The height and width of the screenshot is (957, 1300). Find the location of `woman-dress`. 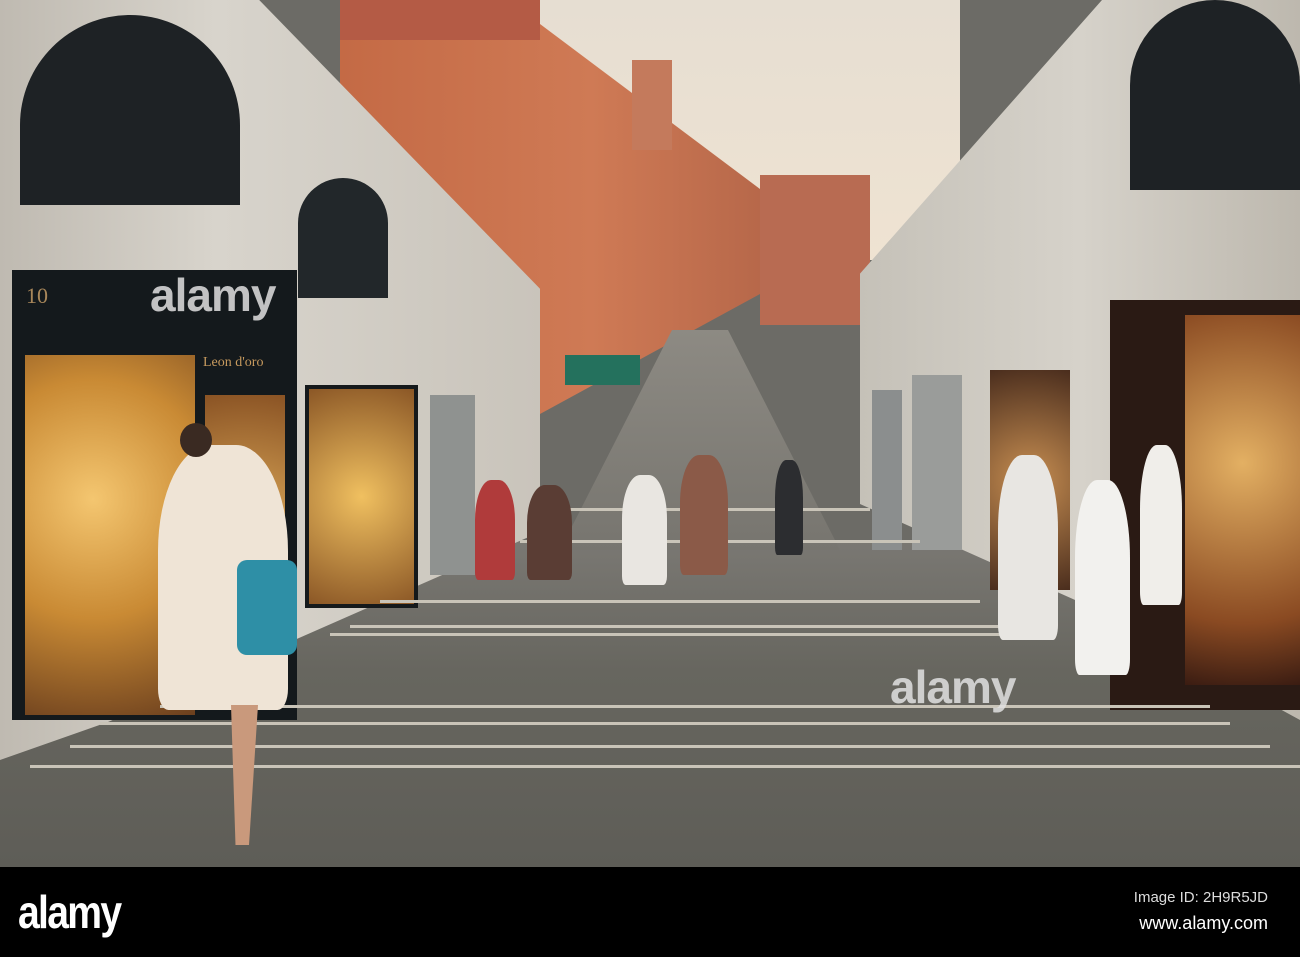

woman-dress is located at coordinates (549, 532).